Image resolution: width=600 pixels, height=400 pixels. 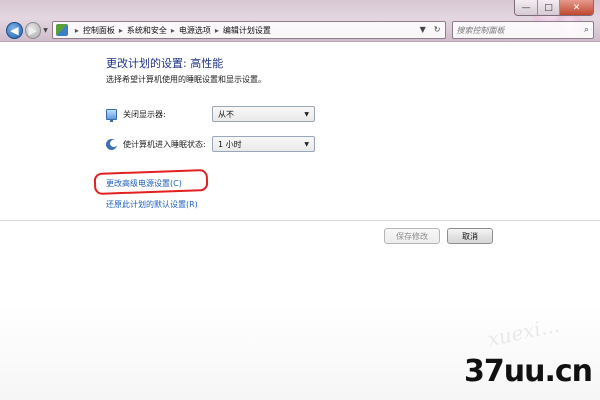 I want to click on sleep-value: 1 小时, so click(x=230, y=144).